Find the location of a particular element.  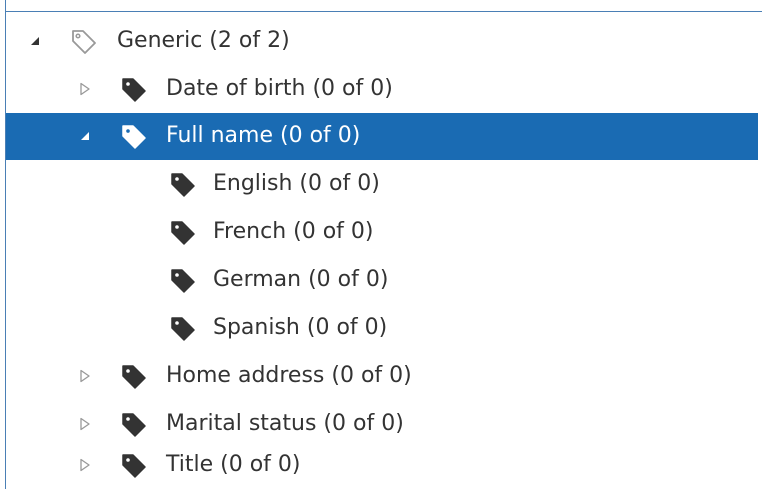

tree-node-german: German (0 of 0) is located at coordinates (382, 280).